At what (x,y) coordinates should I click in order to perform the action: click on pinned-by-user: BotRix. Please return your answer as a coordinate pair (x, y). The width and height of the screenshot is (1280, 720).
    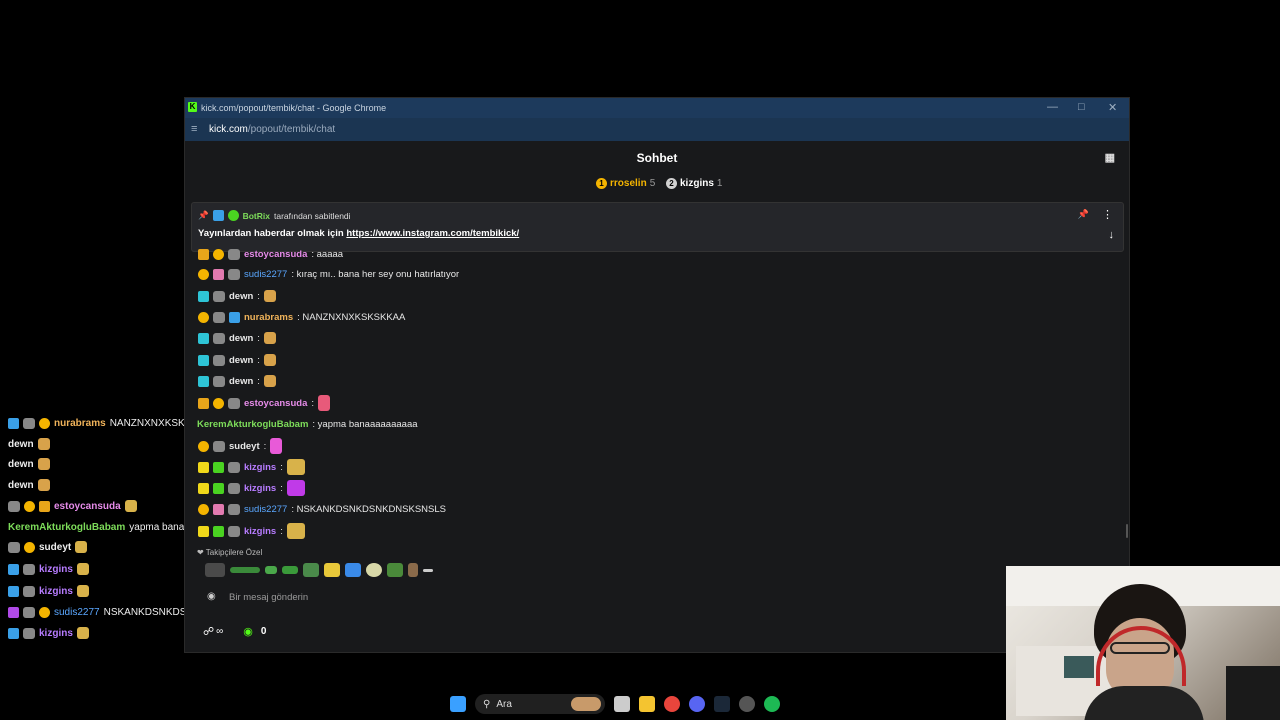
    Looking at the image, I should click on (256, 216).